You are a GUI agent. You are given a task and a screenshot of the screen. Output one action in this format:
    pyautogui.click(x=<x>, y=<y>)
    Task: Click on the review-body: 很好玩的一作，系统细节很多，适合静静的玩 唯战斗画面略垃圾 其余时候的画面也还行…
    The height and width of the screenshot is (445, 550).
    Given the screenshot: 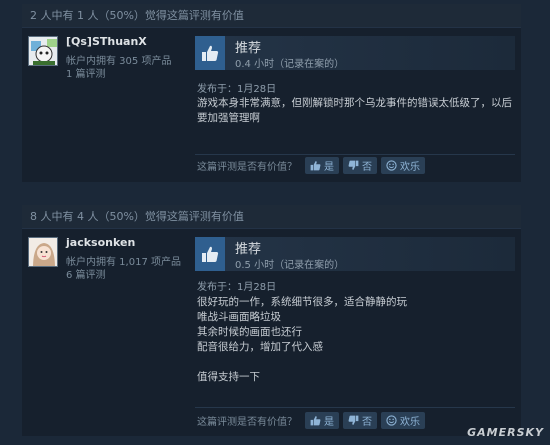 What is the action you would take?
    pyautogui.click(x=357, y=340)
    